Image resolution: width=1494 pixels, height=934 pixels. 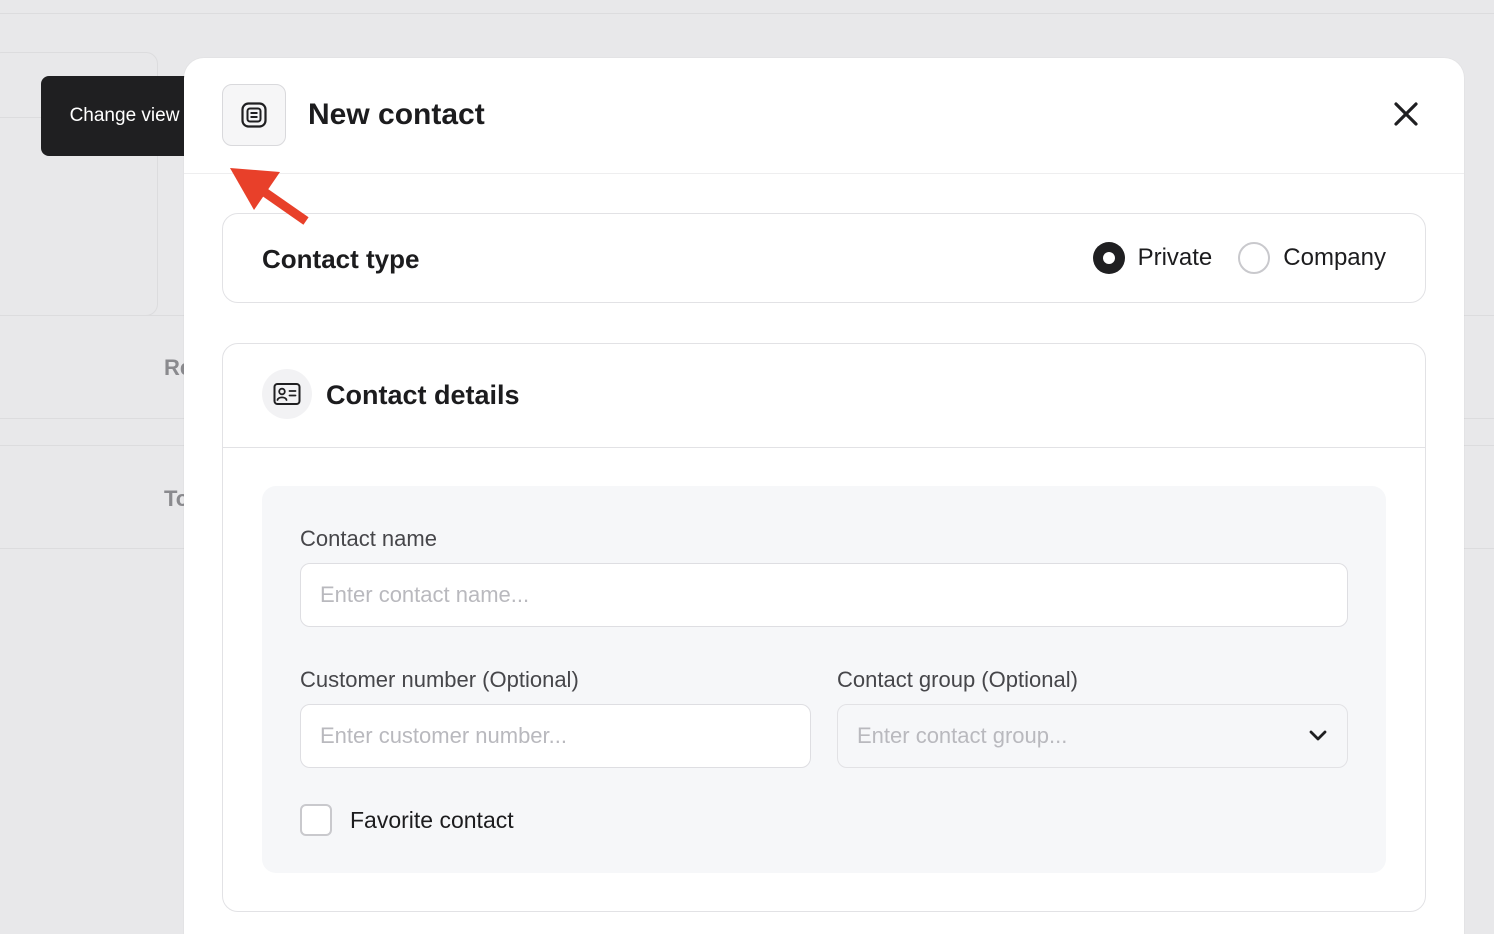 I want to click on background-divider, so click(x=747, y=13).